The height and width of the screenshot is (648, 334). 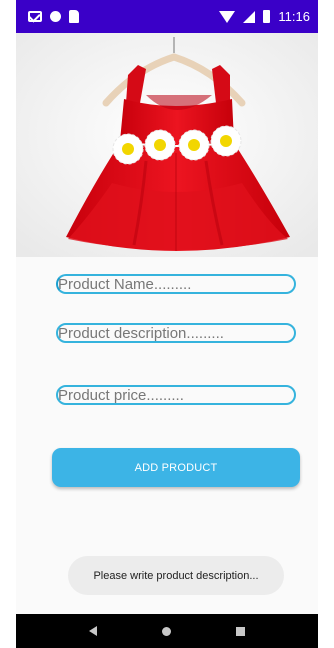 I want to click on battery-icon, so click(x=267, y=16).